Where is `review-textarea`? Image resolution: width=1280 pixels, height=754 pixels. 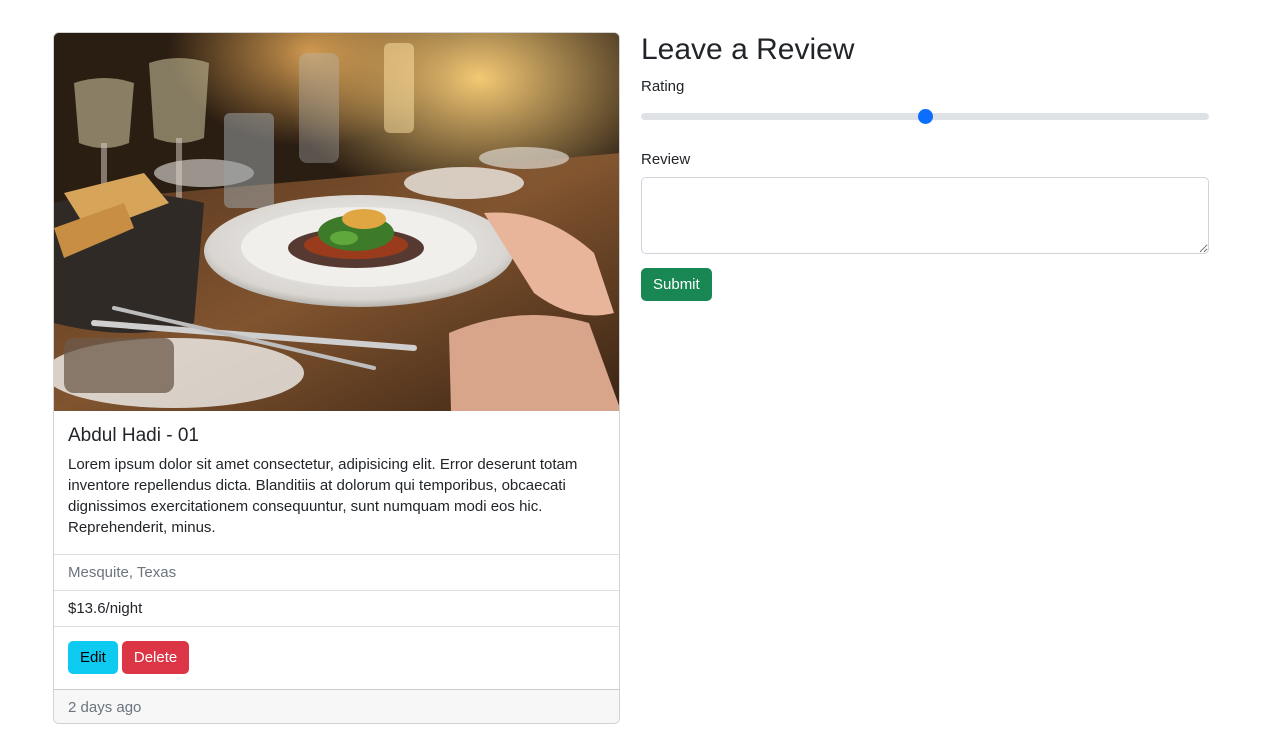 review-textarea is located at coordinates (925, 215).